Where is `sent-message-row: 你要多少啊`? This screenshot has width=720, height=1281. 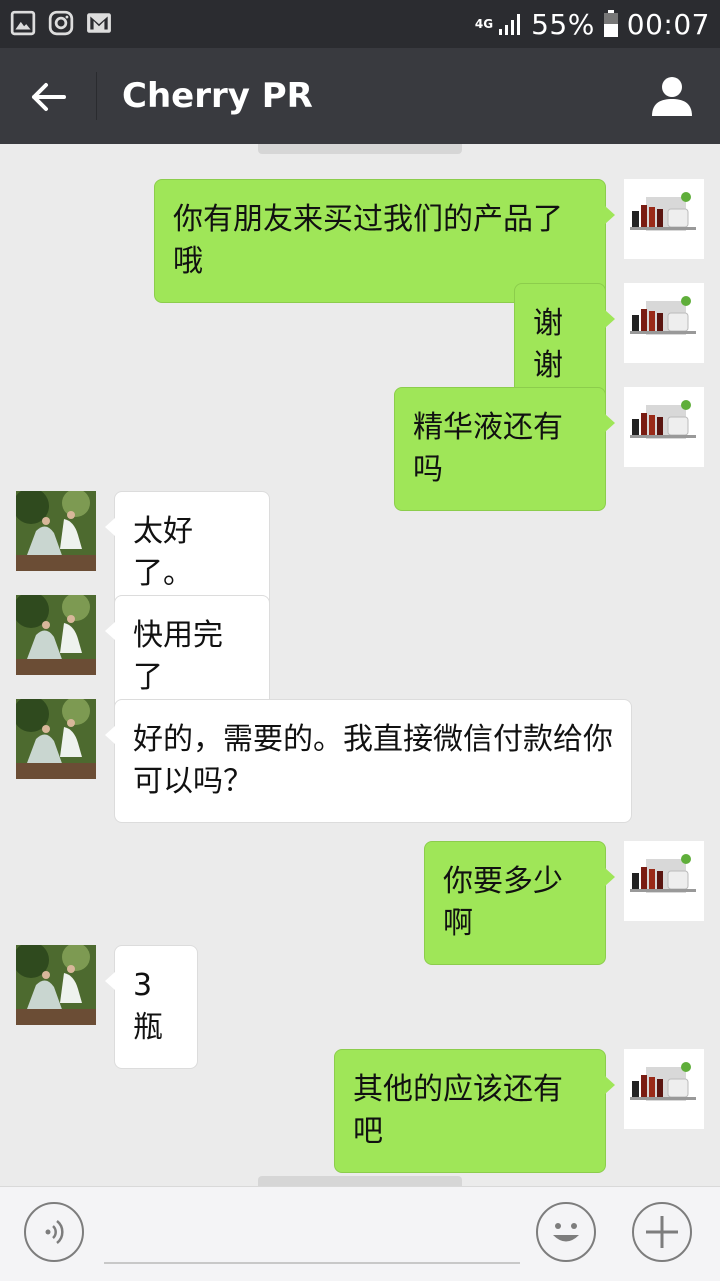 sent-message-row: 你要多少啊 is located at coordinates (360, 903).